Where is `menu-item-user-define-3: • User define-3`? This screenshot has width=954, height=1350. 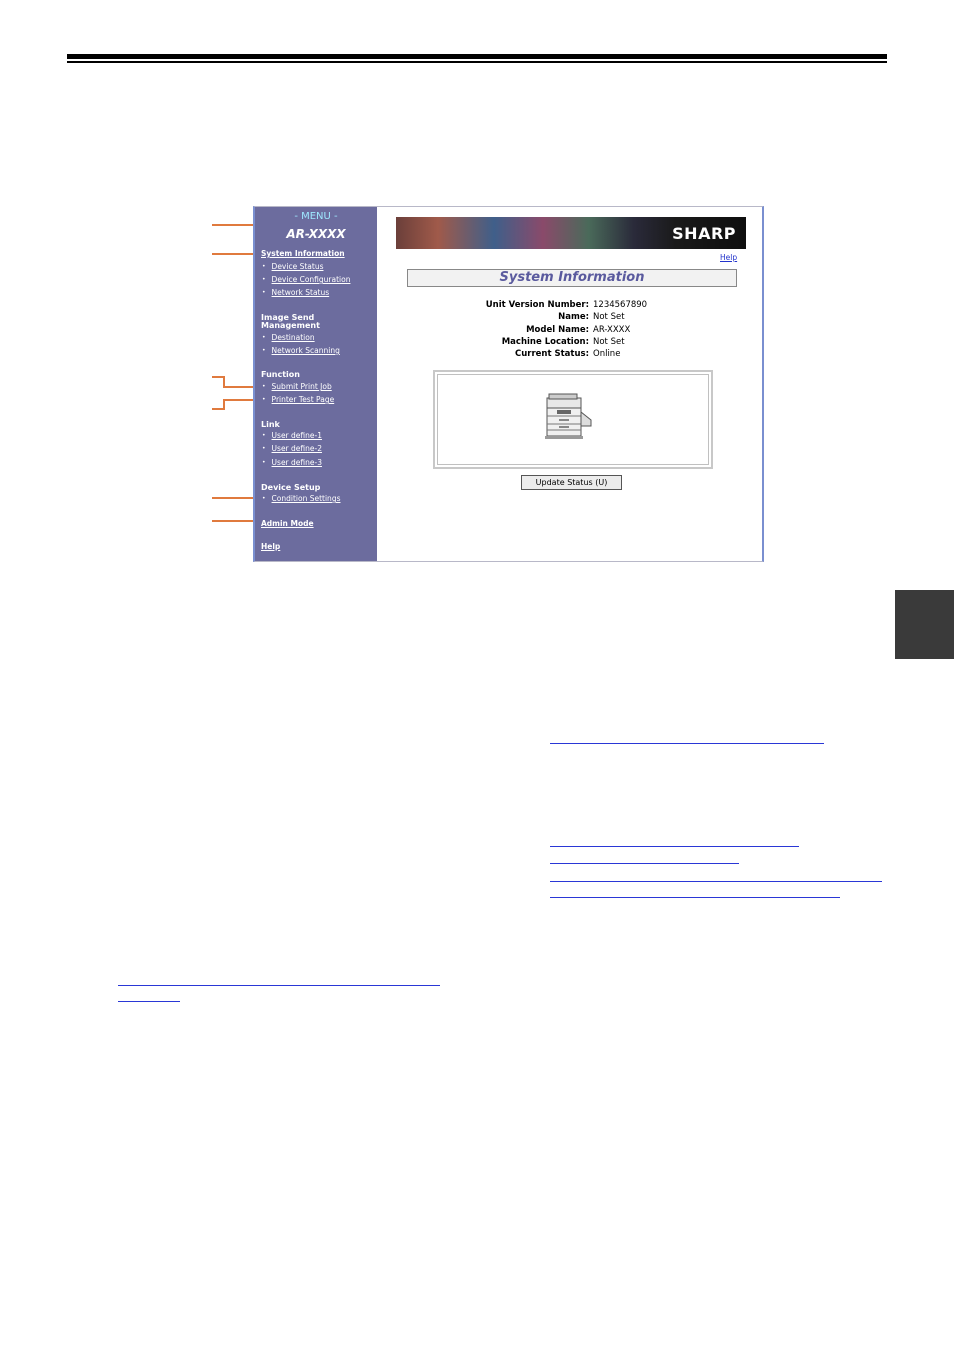 menu-item-user-define-3: • User define-3 is located at coordinates (292, 462).